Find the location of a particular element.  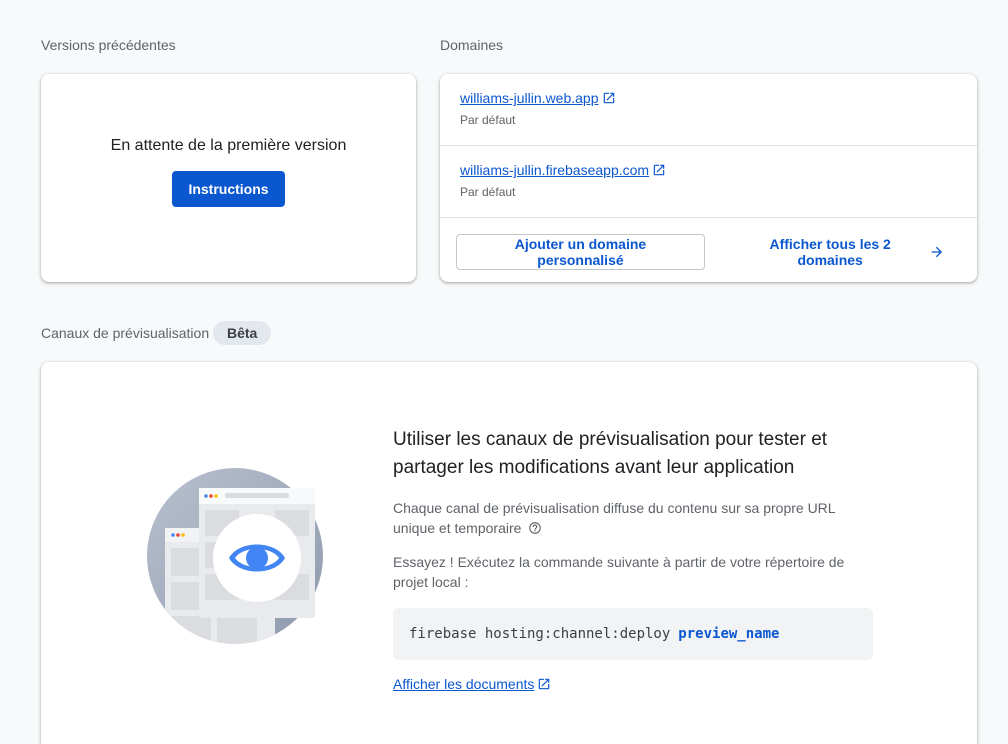

command-argument: preview_name is located at coordinates (729, 634).